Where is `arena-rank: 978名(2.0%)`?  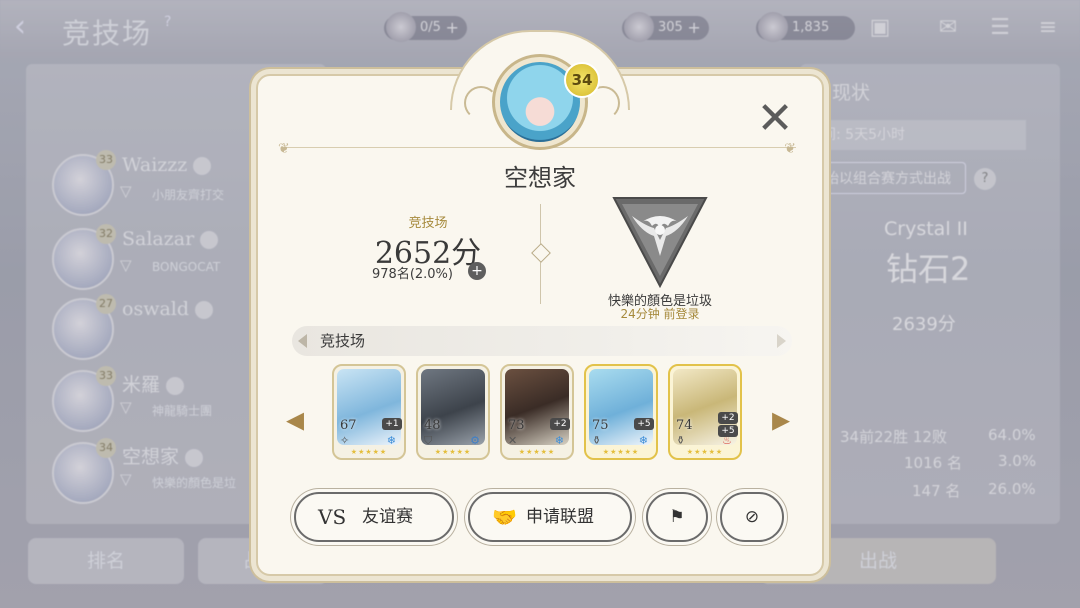
arena-rank: 978名(2.0%) is located at coordinates (412, 274).